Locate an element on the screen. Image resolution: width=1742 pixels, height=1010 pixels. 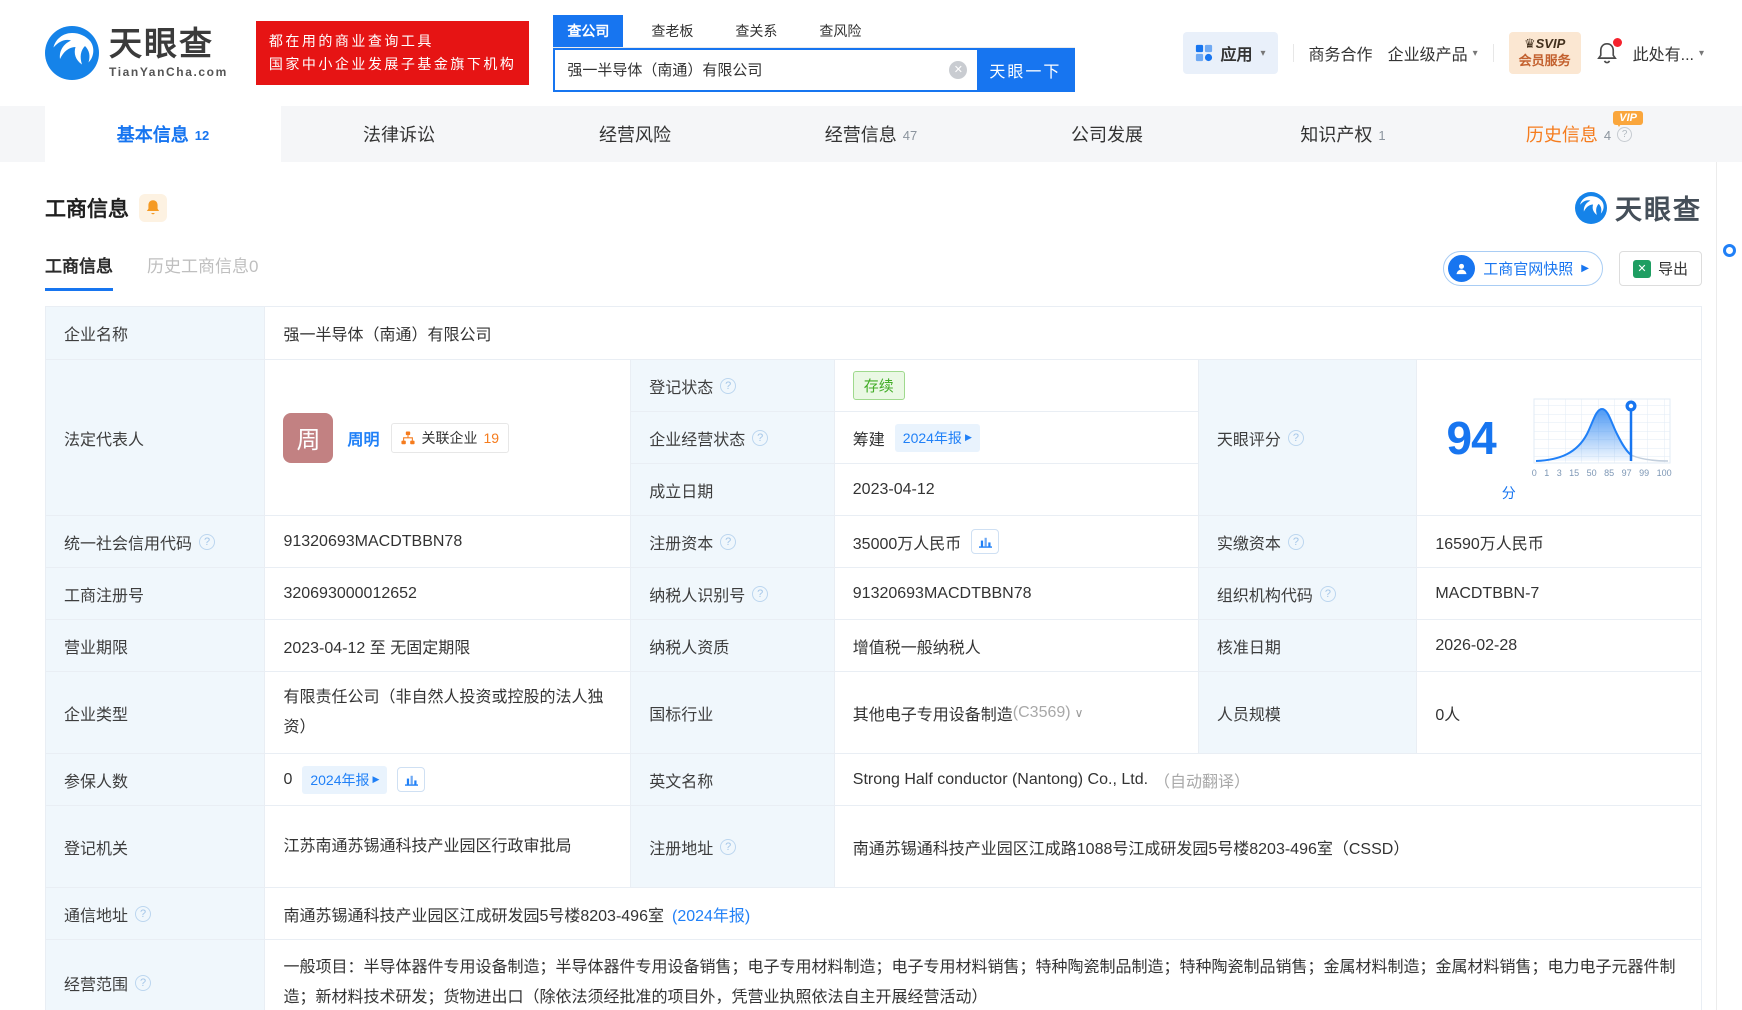
tianyan-score-cell: 94 分 0 1 3 15 50 85 97 99 100 is located at coordinates (1558, 437).